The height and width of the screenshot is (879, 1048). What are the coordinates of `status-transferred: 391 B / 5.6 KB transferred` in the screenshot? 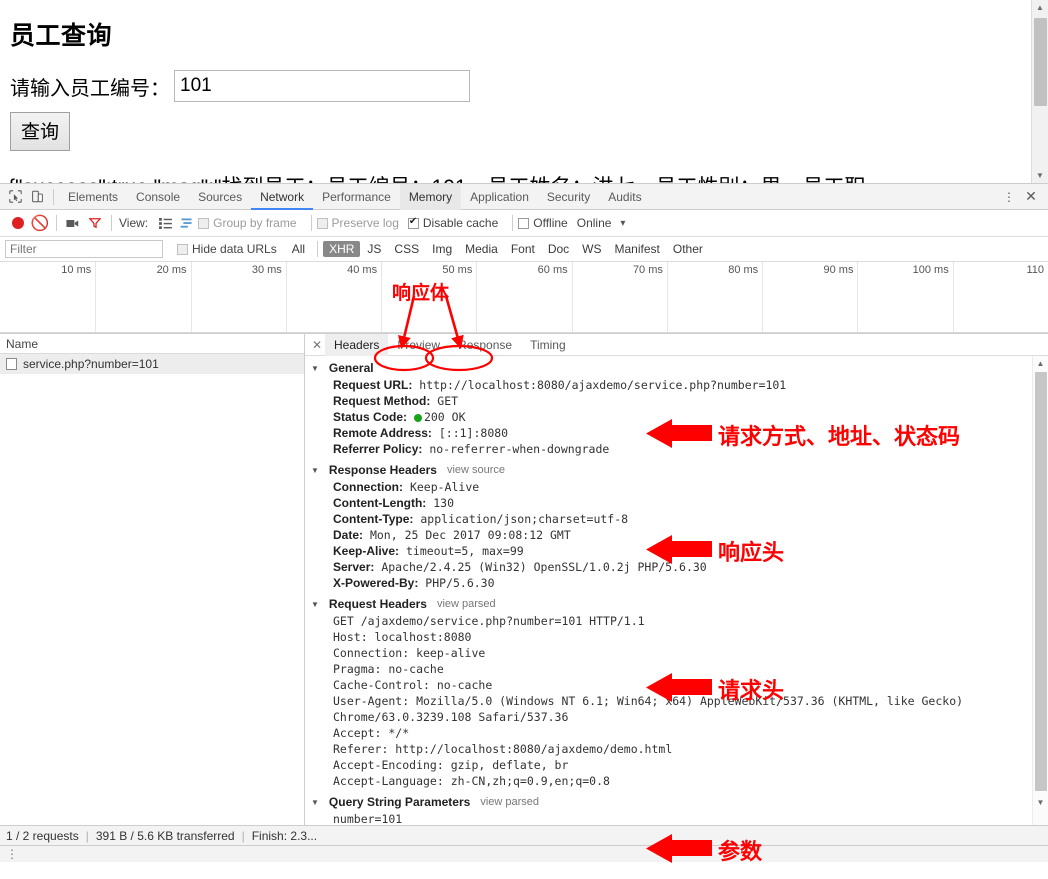 It's located at (165, 835).